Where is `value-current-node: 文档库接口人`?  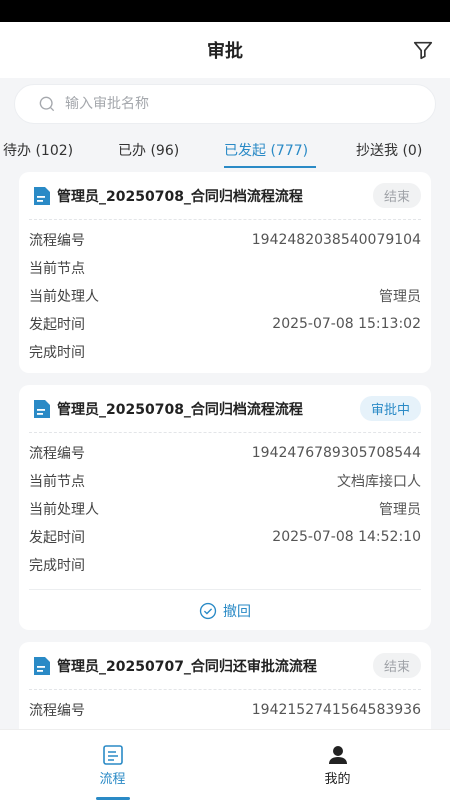 value-current-node: 文档库接口人 is located at coordinates (379, 482).